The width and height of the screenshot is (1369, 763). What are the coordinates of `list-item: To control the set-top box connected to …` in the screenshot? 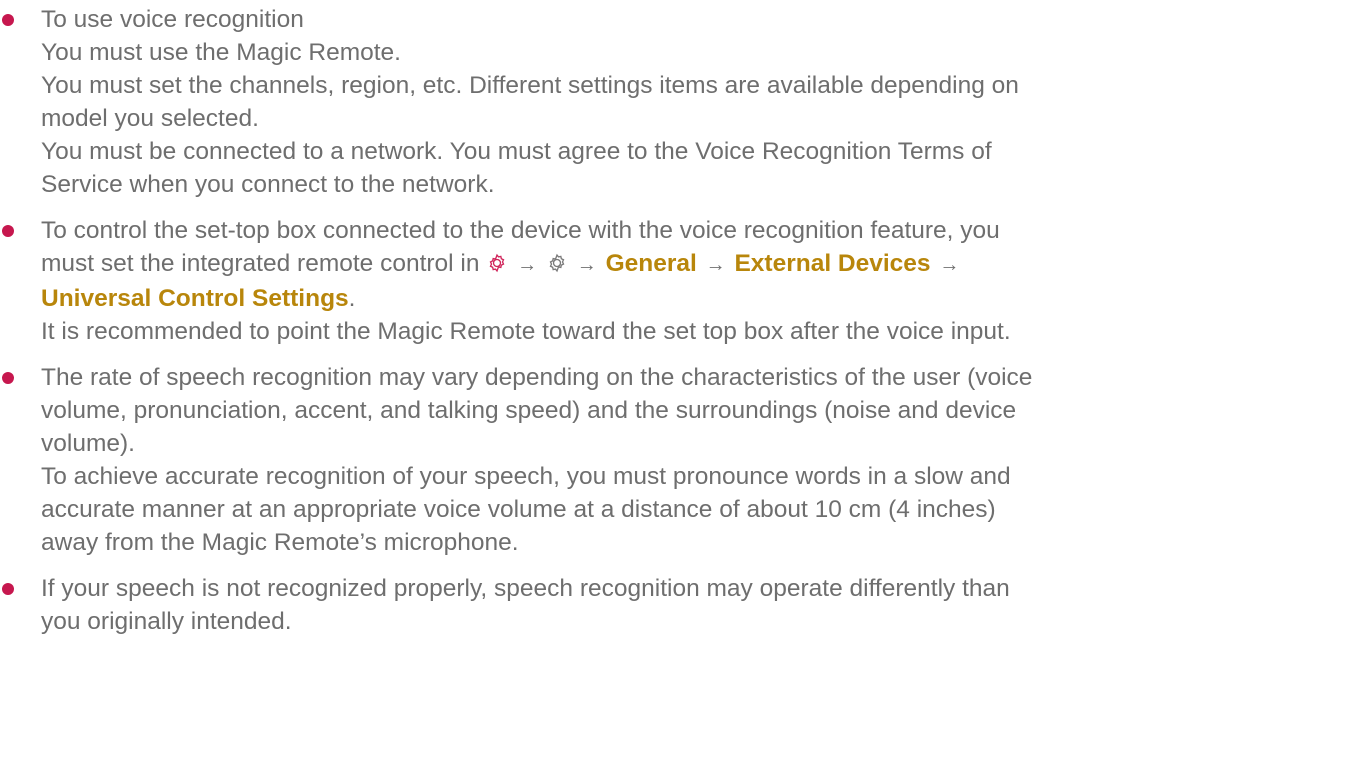 It's located at (516, 281).